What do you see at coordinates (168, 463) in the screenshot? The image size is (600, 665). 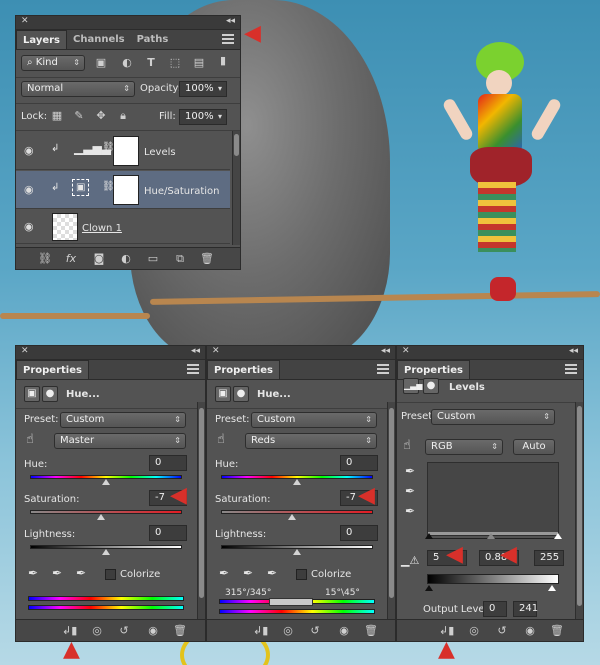 I see `hue-field: 0` at bounding box center [168, 463].